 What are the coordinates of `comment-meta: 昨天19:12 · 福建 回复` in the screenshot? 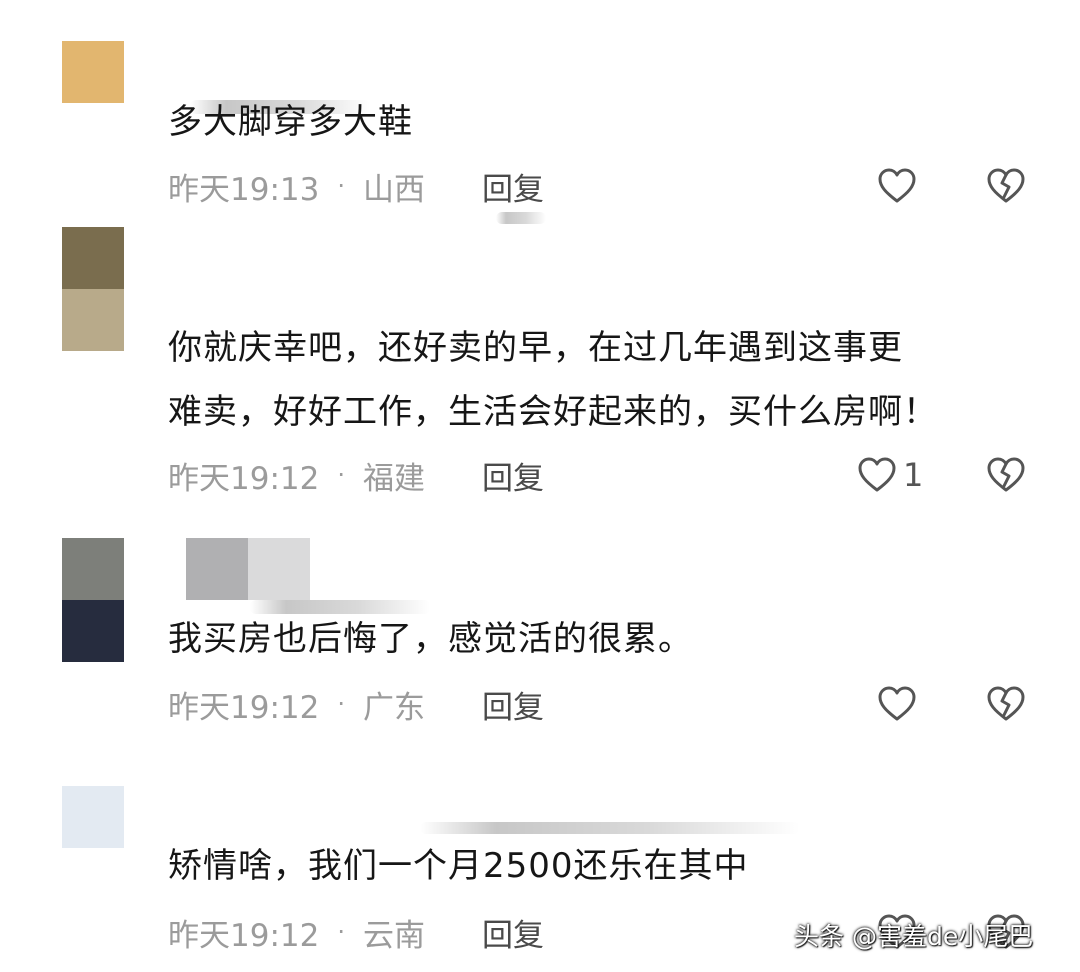 It's located at (356, 475).